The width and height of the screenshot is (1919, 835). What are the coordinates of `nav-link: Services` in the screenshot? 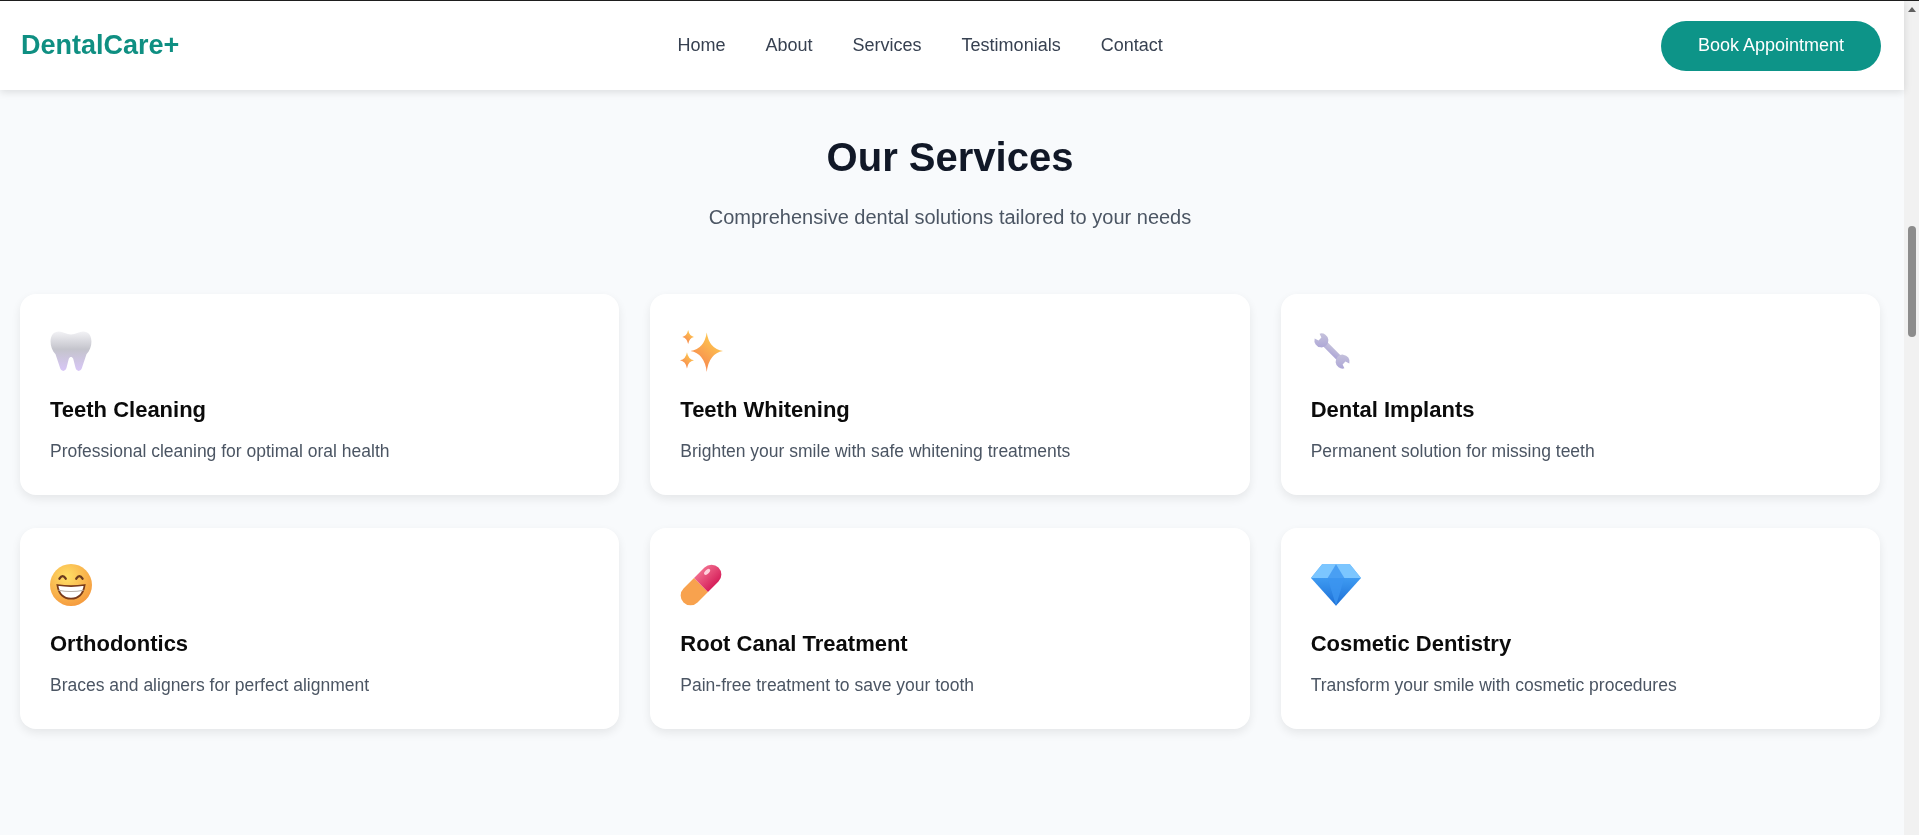 It's located at (887, 45).